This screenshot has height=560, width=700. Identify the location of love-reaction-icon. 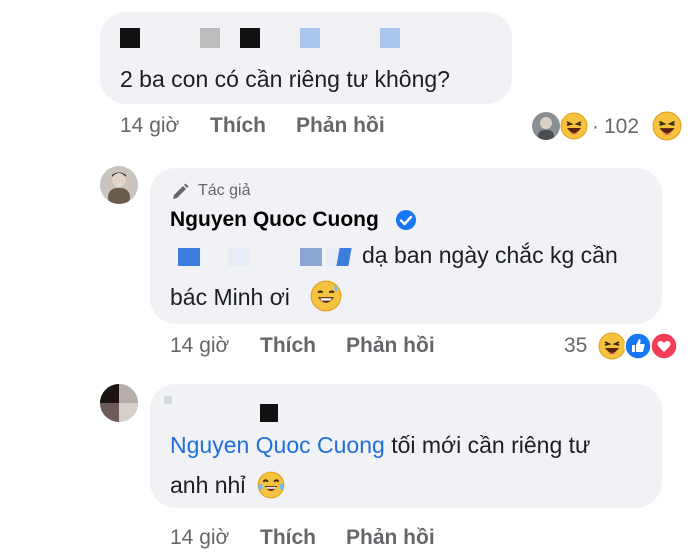
(664, 346).